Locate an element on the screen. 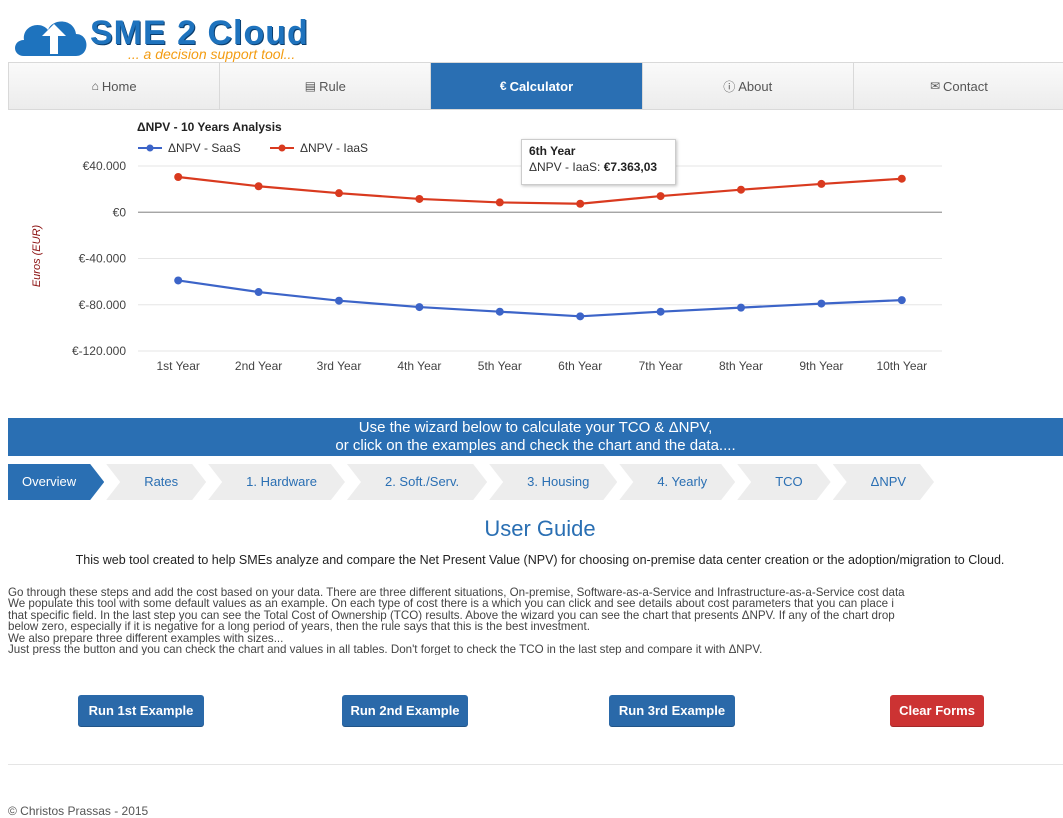 Image resolution: width=1063 pixels, height=818 pixels. footer-copyright: © Christos Prassas - 2015 is located at coordinates (78, 811).